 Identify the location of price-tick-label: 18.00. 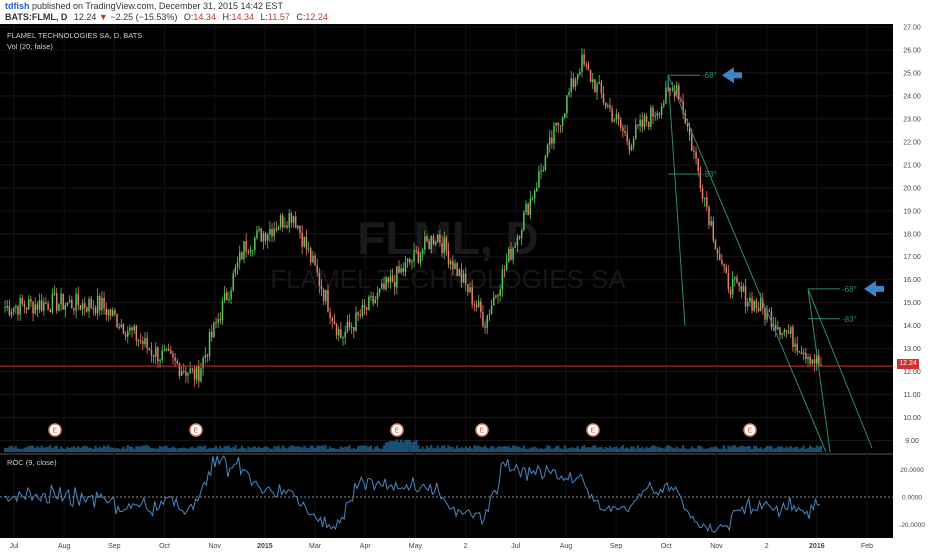
(912, 234).